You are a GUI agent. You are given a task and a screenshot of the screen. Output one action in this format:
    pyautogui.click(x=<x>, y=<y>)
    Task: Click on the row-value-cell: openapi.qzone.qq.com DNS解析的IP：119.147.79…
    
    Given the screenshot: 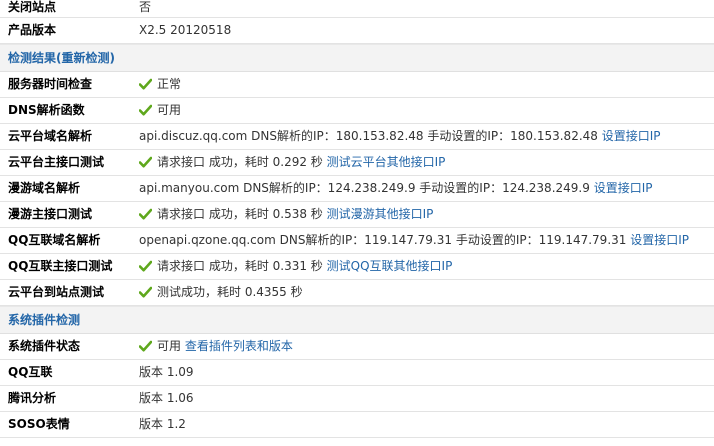 What is the action you would take?
    pyautogui.click(x=414, y=240)
    